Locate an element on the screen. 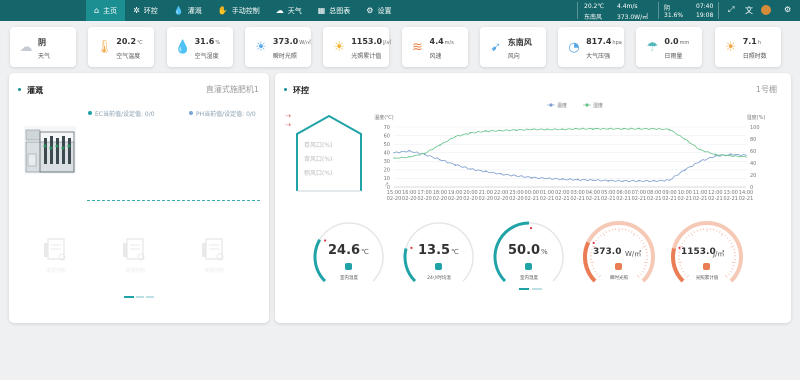 This screenshot has height=380, width=800. rain-icon: ☂ is located at coordinates (652, 47).